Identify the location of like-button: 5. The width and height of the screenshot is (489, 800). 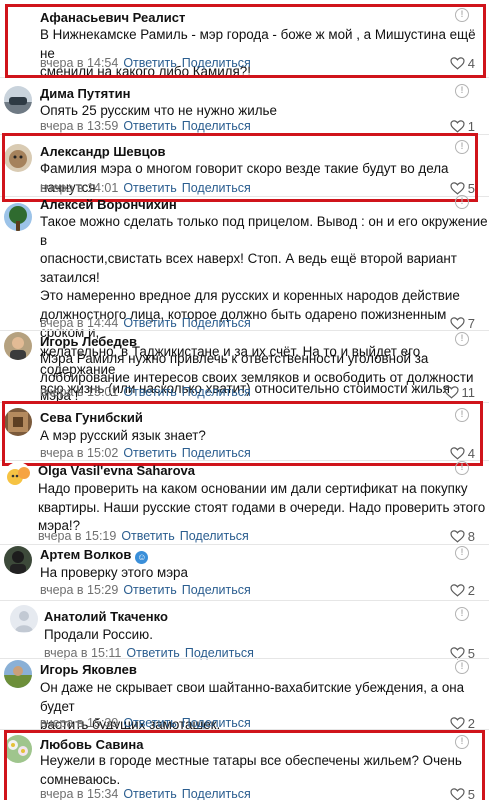
(462, 793).